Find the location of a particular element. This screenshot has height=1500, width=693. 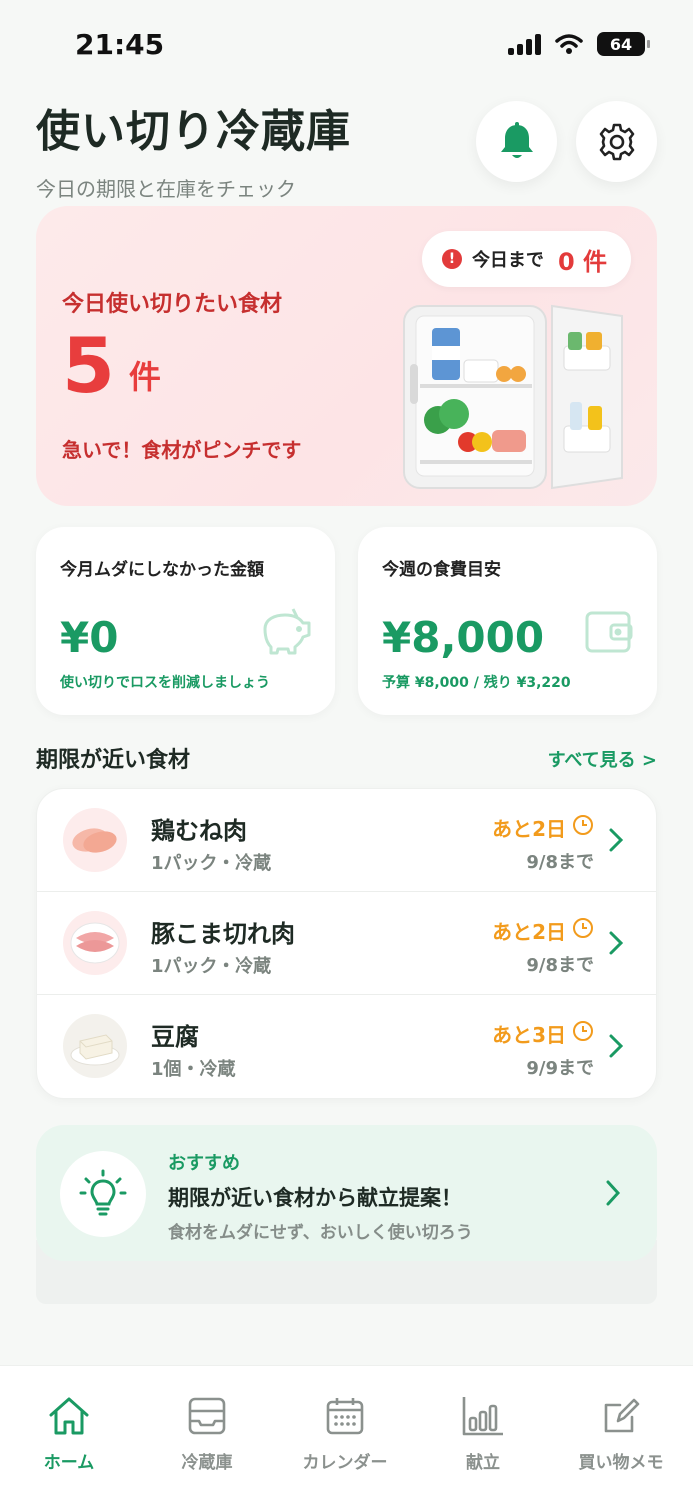

sliced-pork-icon is located at coordinates (95, 943).